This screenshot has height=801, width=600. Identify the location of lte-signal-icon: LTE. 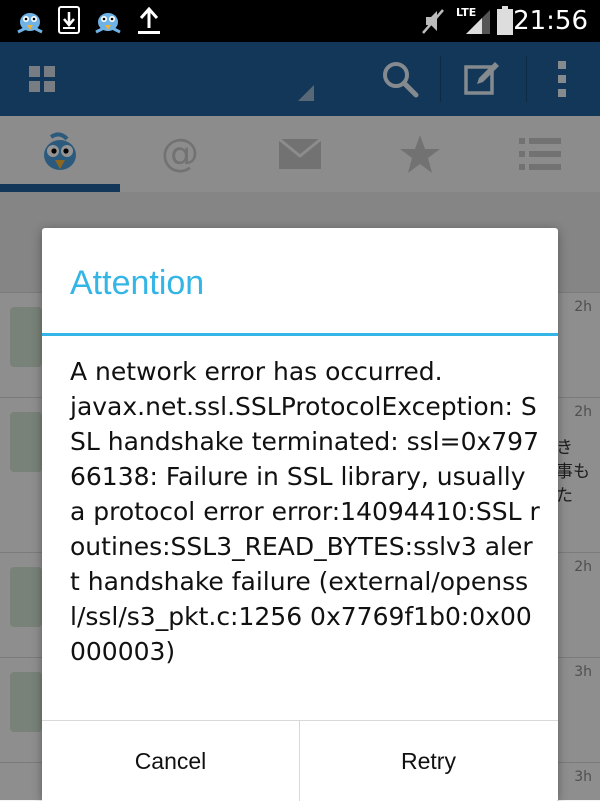
(474, 22).